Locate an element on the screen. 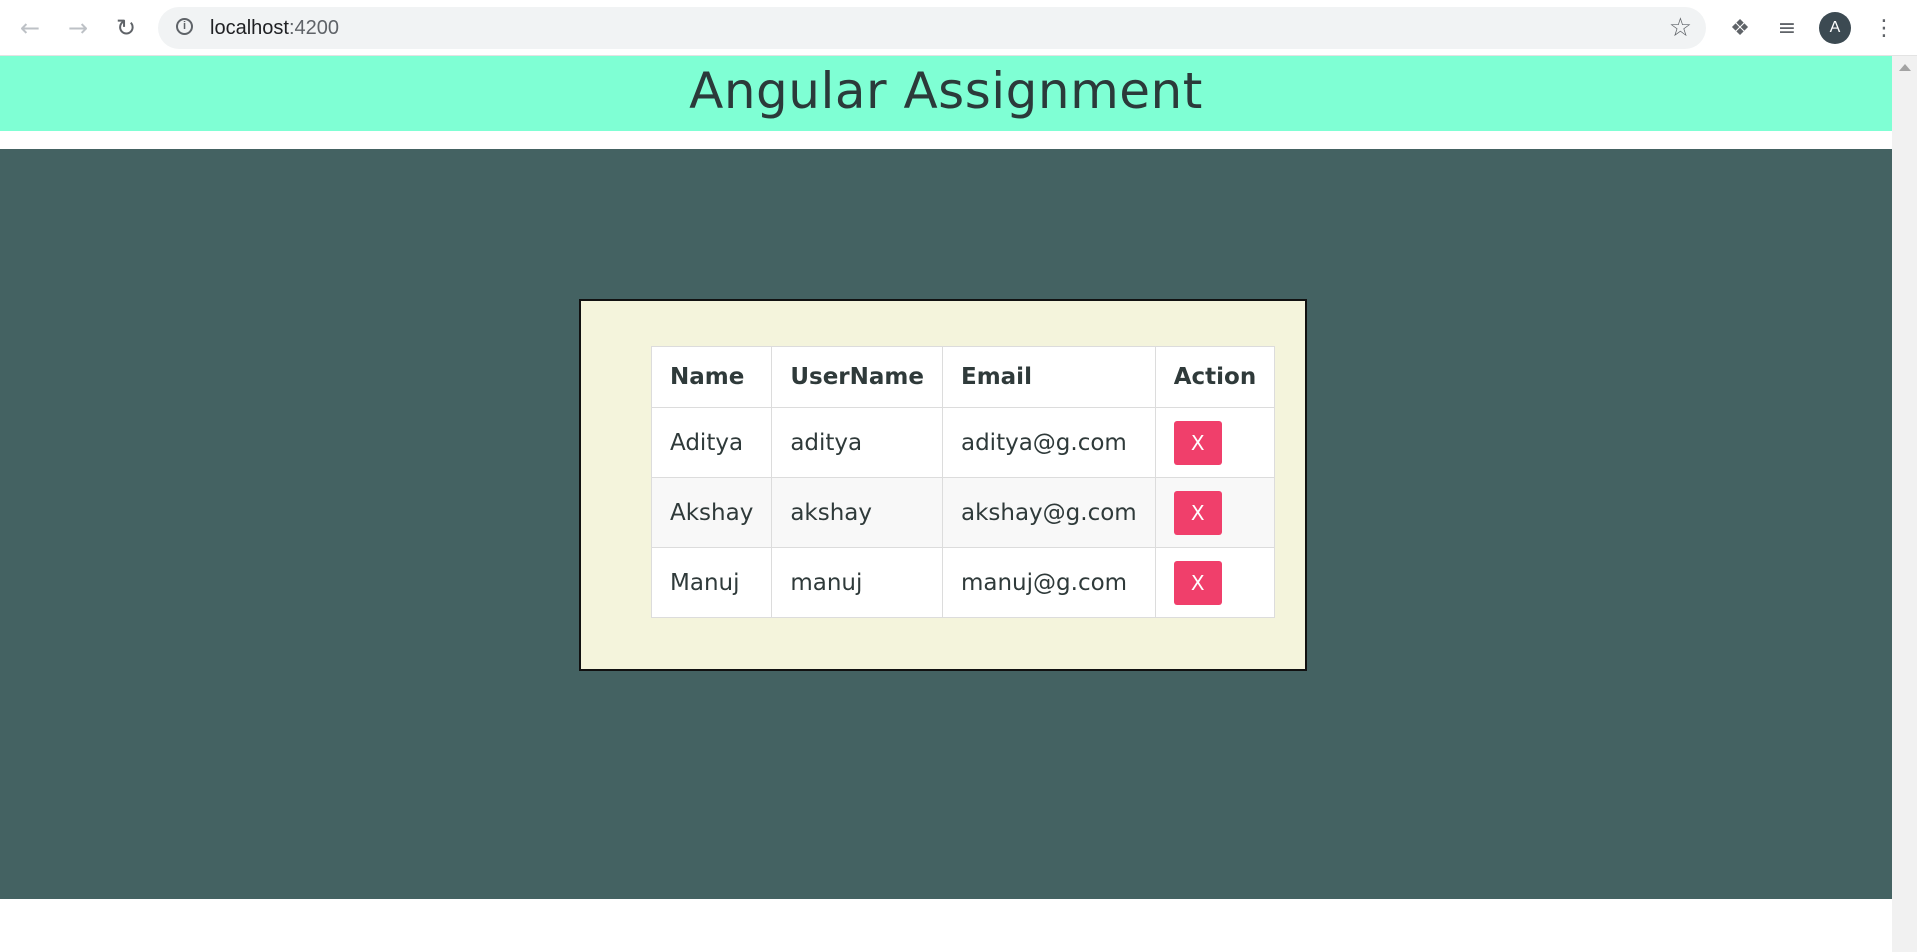  media-queue-icon: ≡ is located at coordinates (1787, 28).